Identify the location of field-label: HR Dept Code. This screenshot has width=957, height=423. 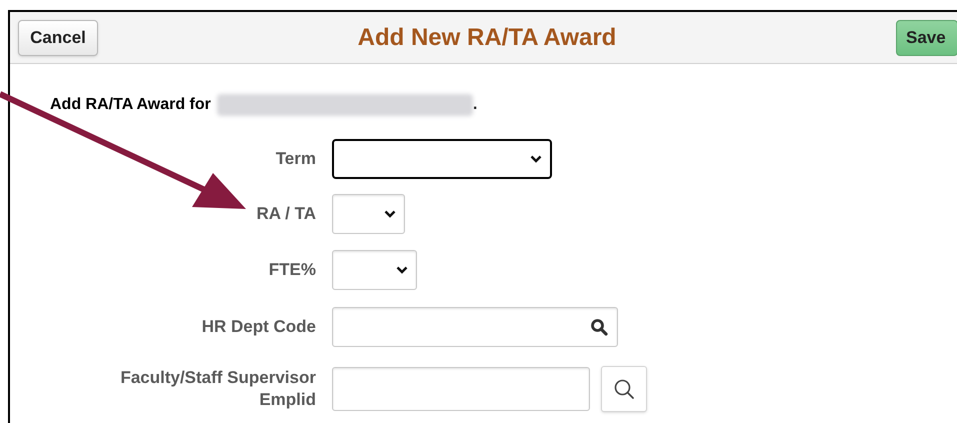
(258, 327).